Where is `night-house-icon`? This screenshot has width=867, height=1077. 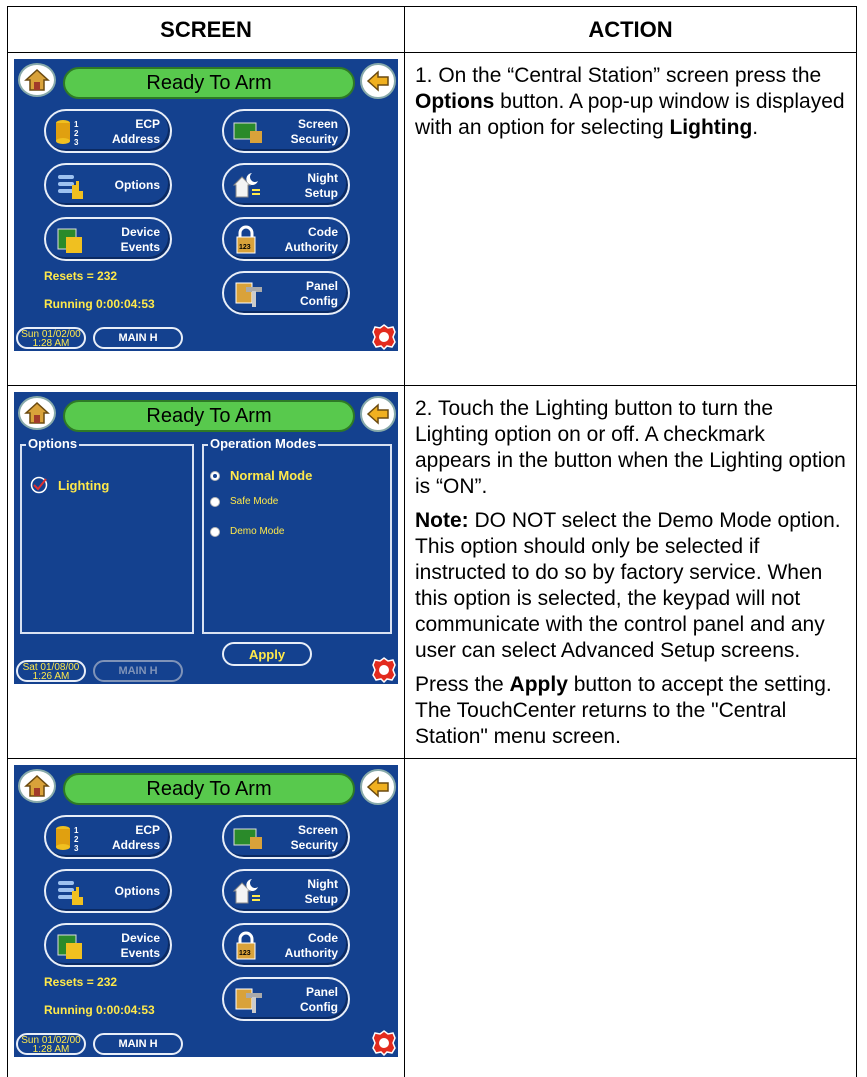 night-house-icon is located at coordinates (246, 891).